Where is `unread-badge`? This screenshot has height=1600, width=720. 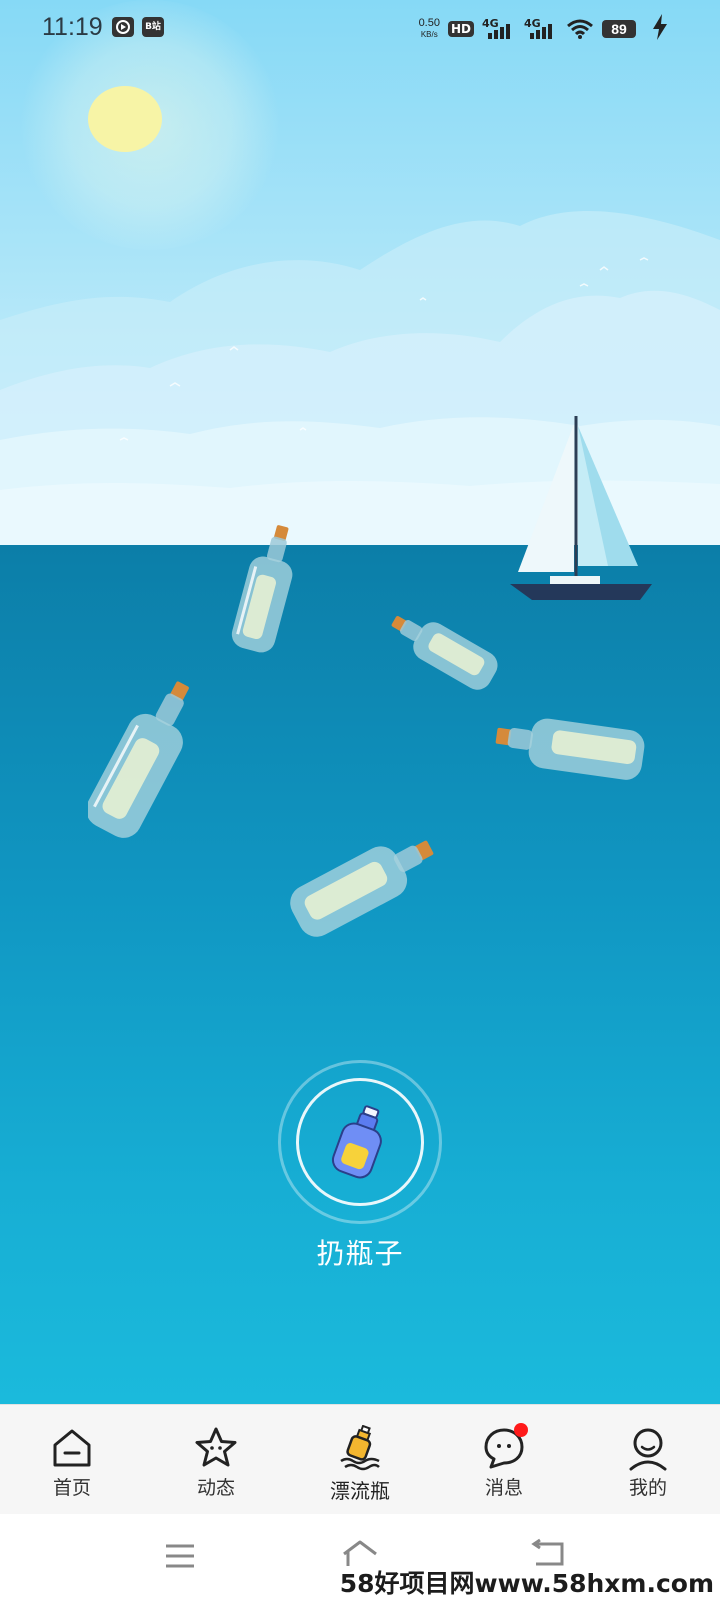
unread-badge is located at coordinates (521, 1430).